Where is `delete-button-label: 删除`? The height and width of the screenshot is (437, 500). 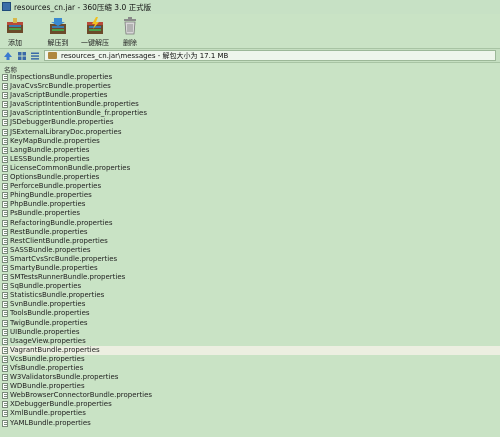 delete-button-label: 删除 is located at coordinates (130, 43).